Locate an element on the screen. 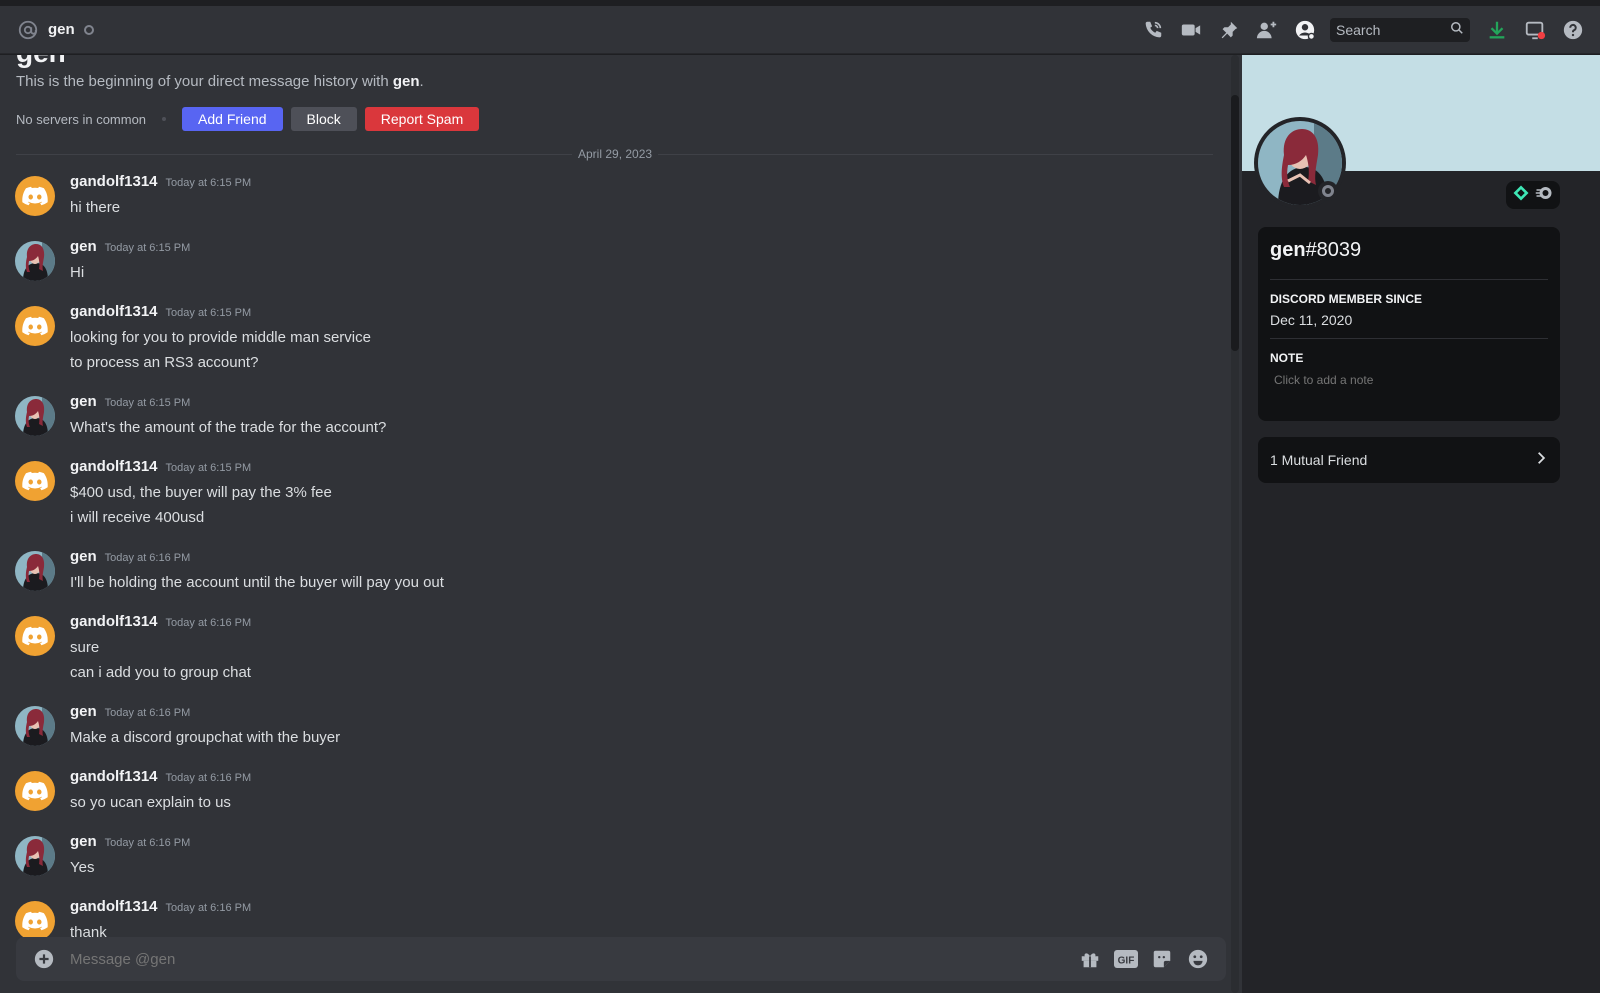 Image resolution: width=1600 pixels, height=993 pixels. date-divider-label: April 29, 2023 is located at coordinates (615, 154).